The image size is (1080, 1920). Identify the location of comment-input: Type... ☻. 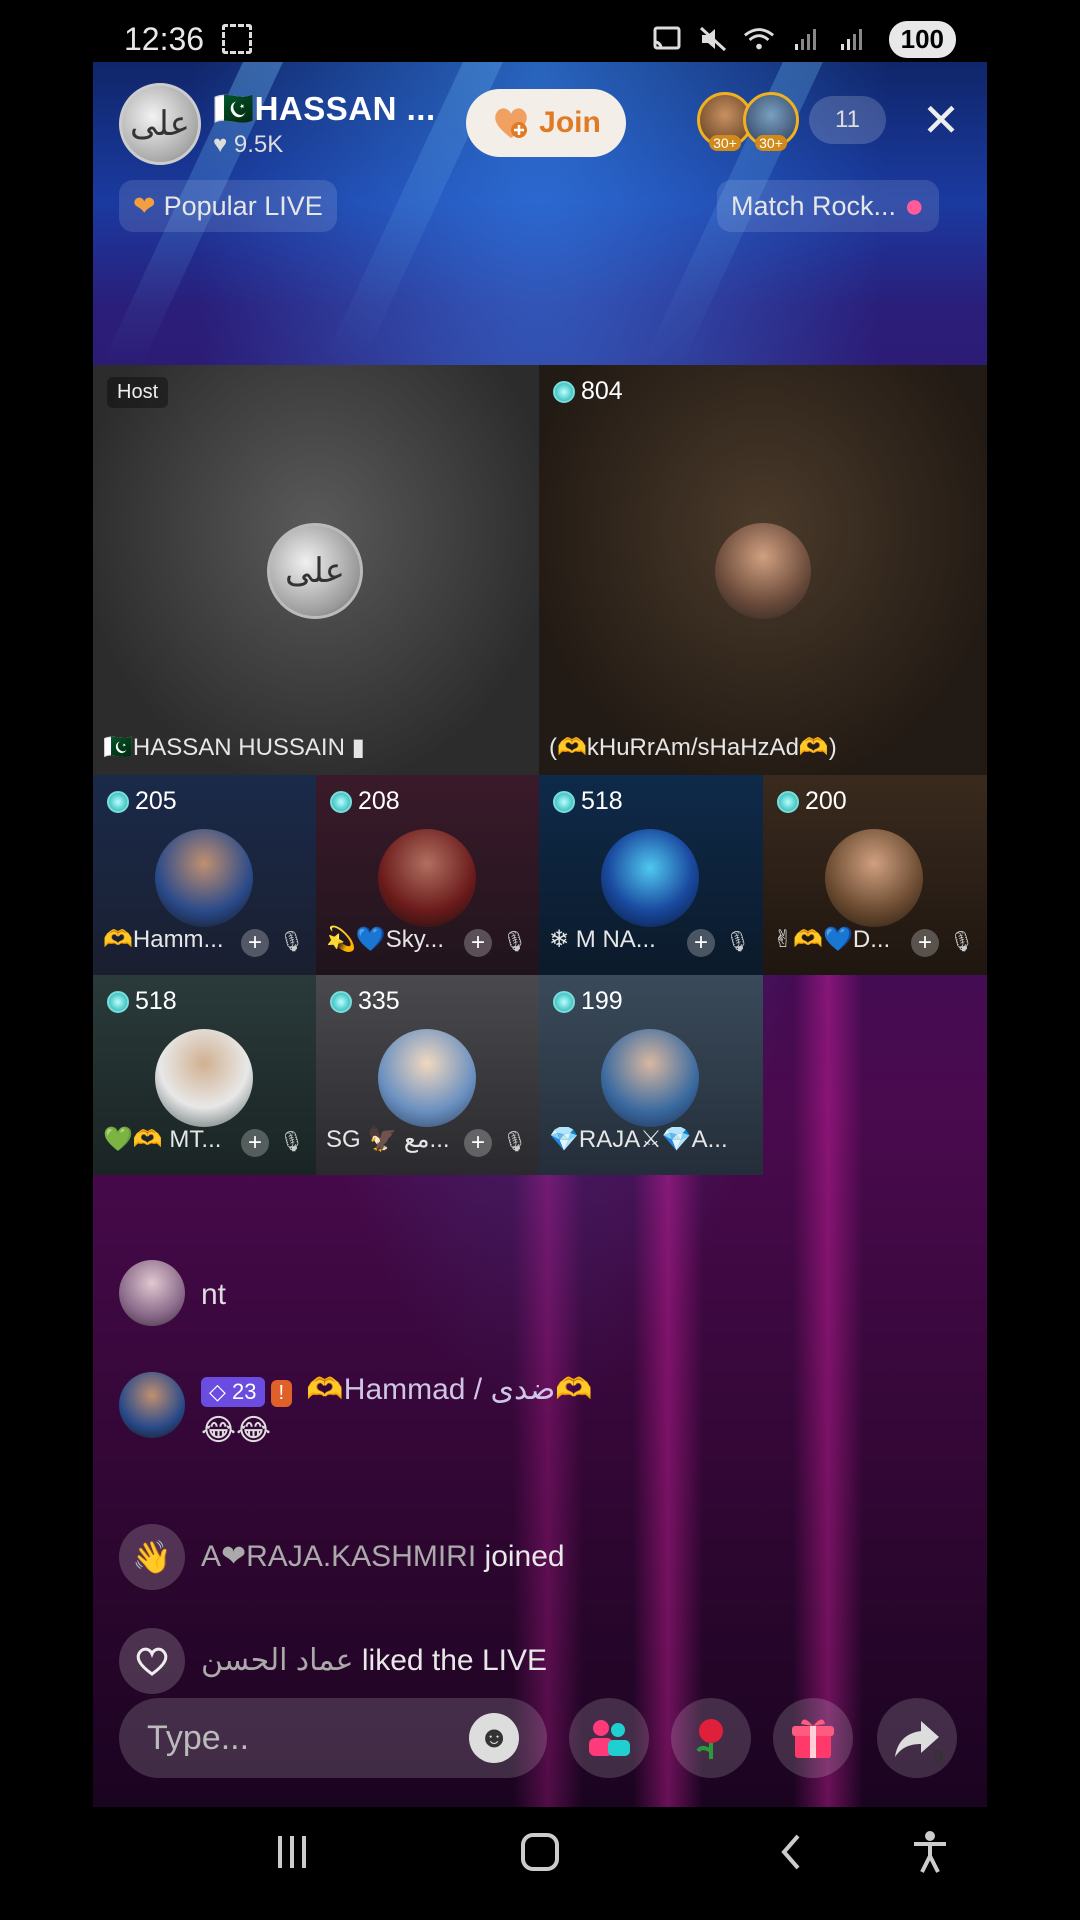
(333, 1738).